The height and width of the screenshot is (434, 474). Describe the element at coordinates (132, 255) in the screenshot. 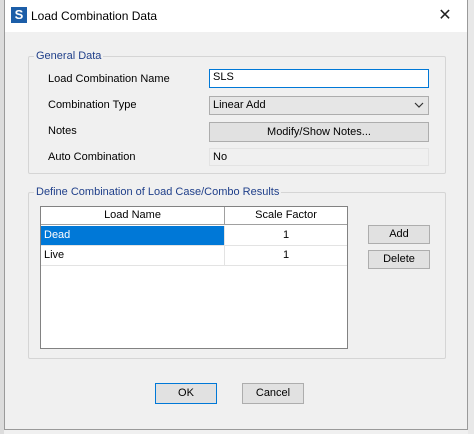

I see `row-load-name: Live` at that location.